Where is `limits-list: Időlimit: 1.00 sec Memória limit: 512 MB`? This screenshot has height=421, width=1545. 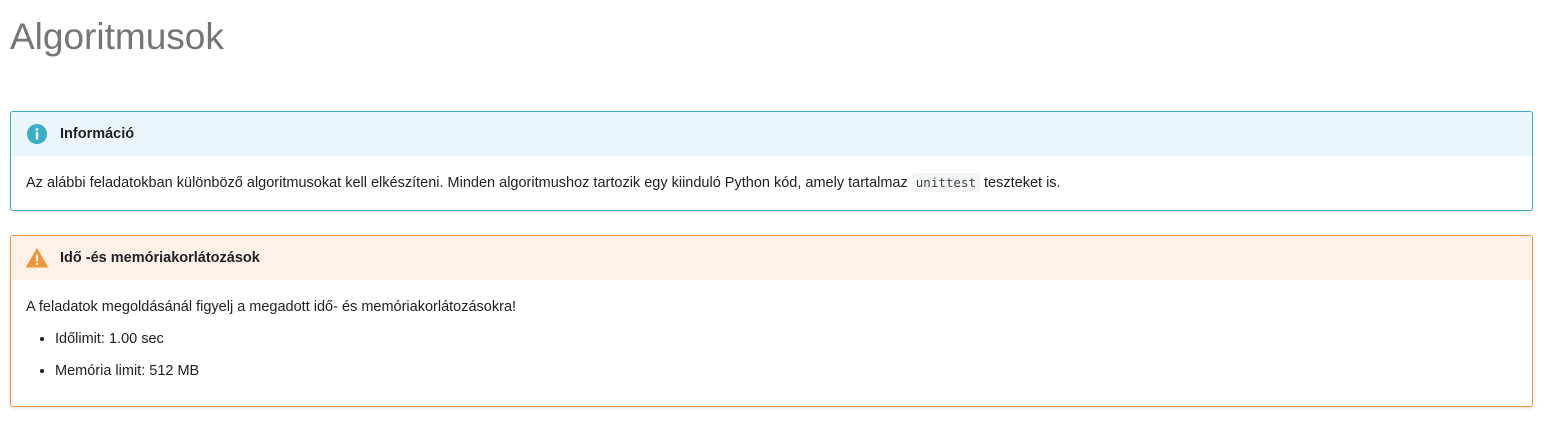
limits-list: Időlimit: 1.00 sec Memória limit: 512 MB is located at coordinates (771, 355).